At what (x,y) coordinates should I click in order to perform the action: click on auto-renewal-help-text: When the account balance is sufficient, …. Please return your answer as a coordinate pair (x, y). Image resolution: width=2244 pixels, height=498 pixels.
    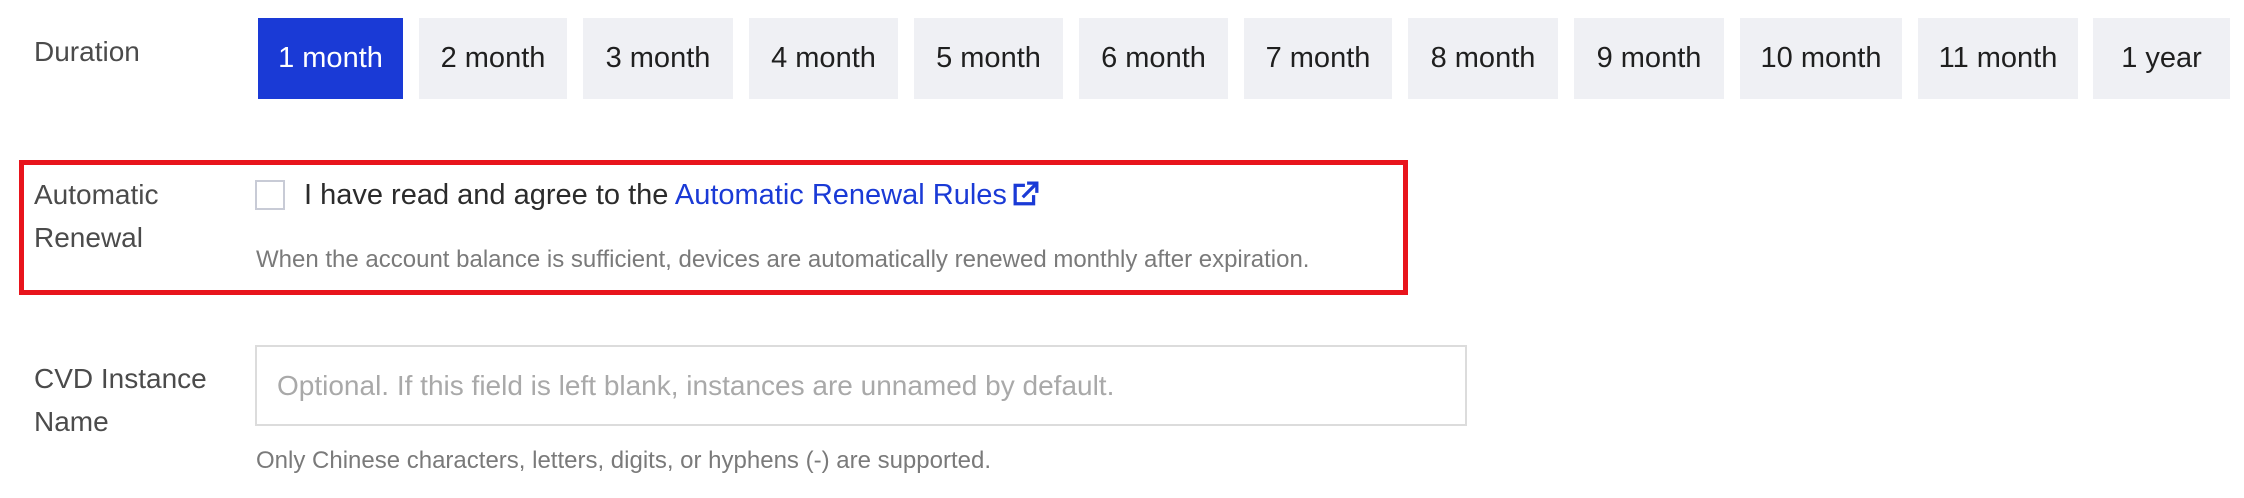
    Looking at the image, I should click on (783, 259).